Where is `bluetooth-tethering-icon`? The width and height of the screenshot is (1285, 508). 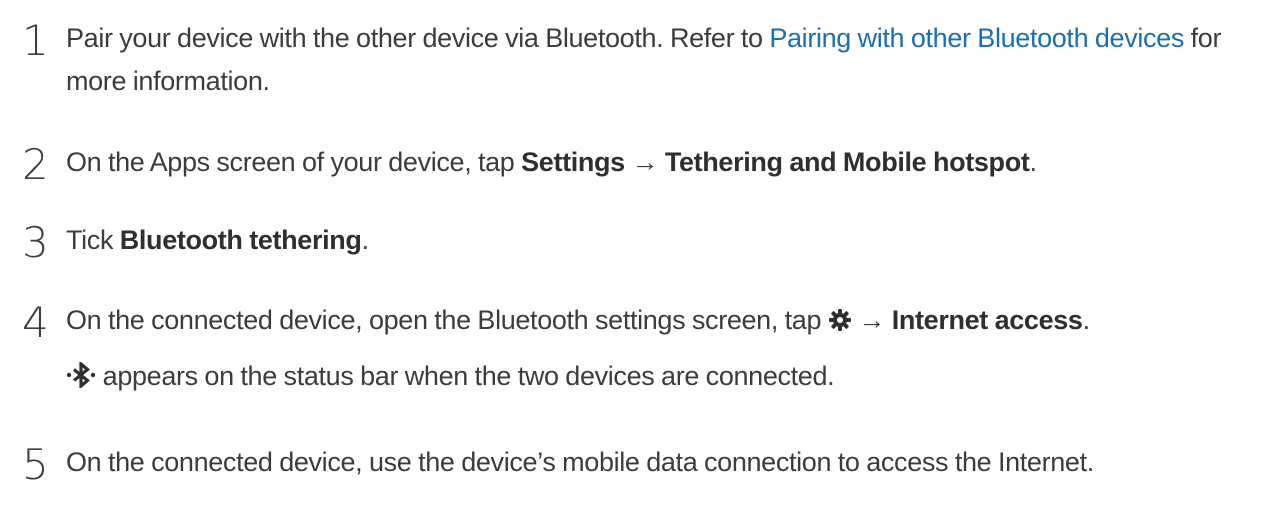
bluetooth-tethering-icon is located at coordinates (81, 379).